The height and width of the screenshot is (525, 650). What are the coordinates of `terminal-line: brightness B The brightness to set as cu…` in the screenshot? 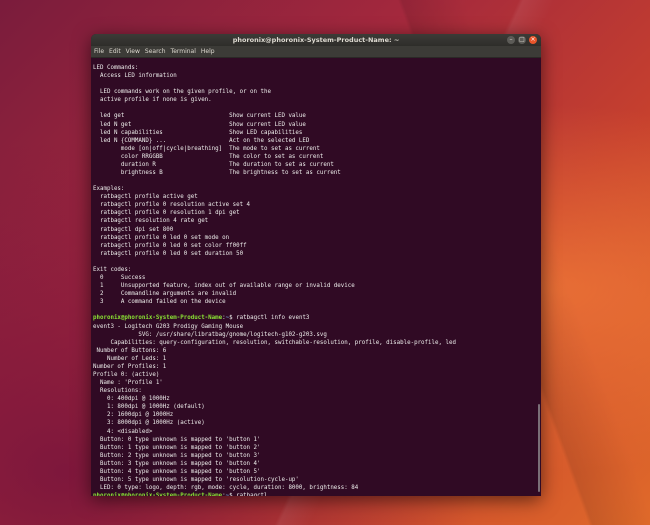 It's located at (217, 173).